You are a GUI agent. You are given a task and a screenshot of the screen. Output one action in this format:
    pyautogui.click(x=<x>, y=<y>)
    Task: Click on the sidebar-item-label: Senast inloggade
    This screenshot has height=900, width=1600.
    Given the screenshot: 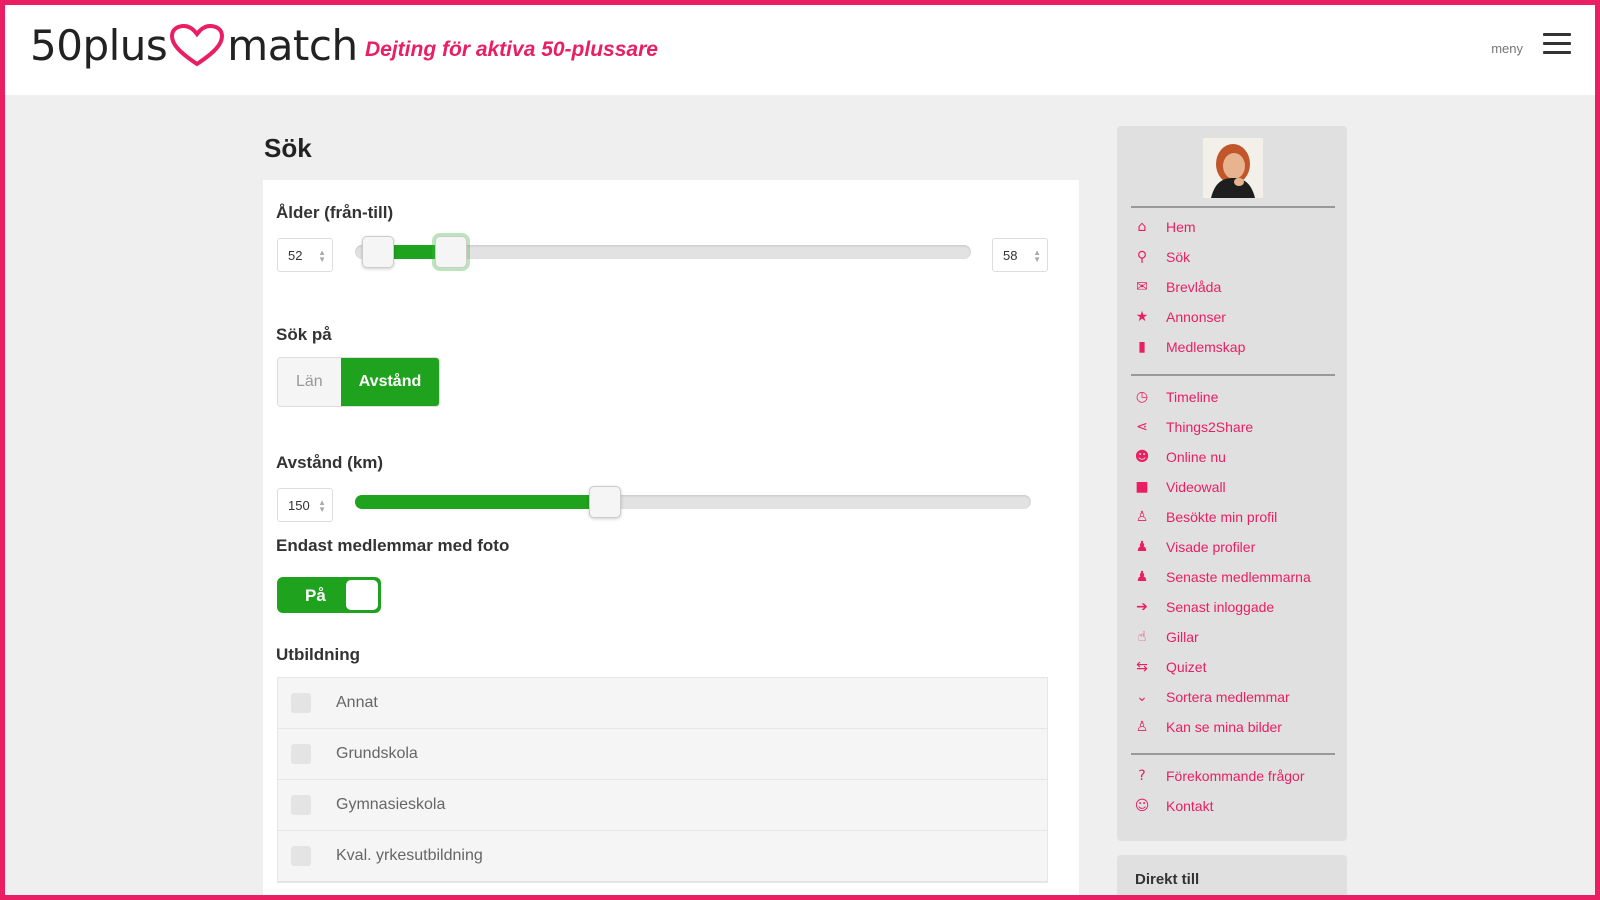 What is the action you would take?
    pyautogui.click(x=1220, y=607)
    